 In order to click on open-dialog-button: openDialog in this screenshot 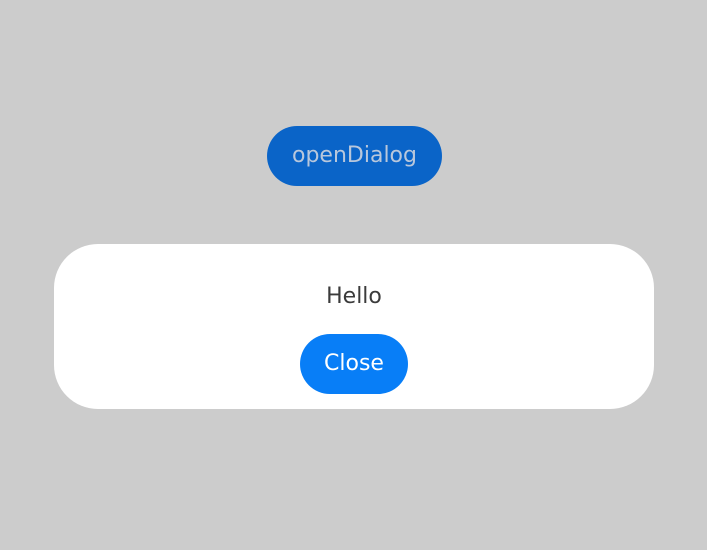, I will do `click(354, 156)`.